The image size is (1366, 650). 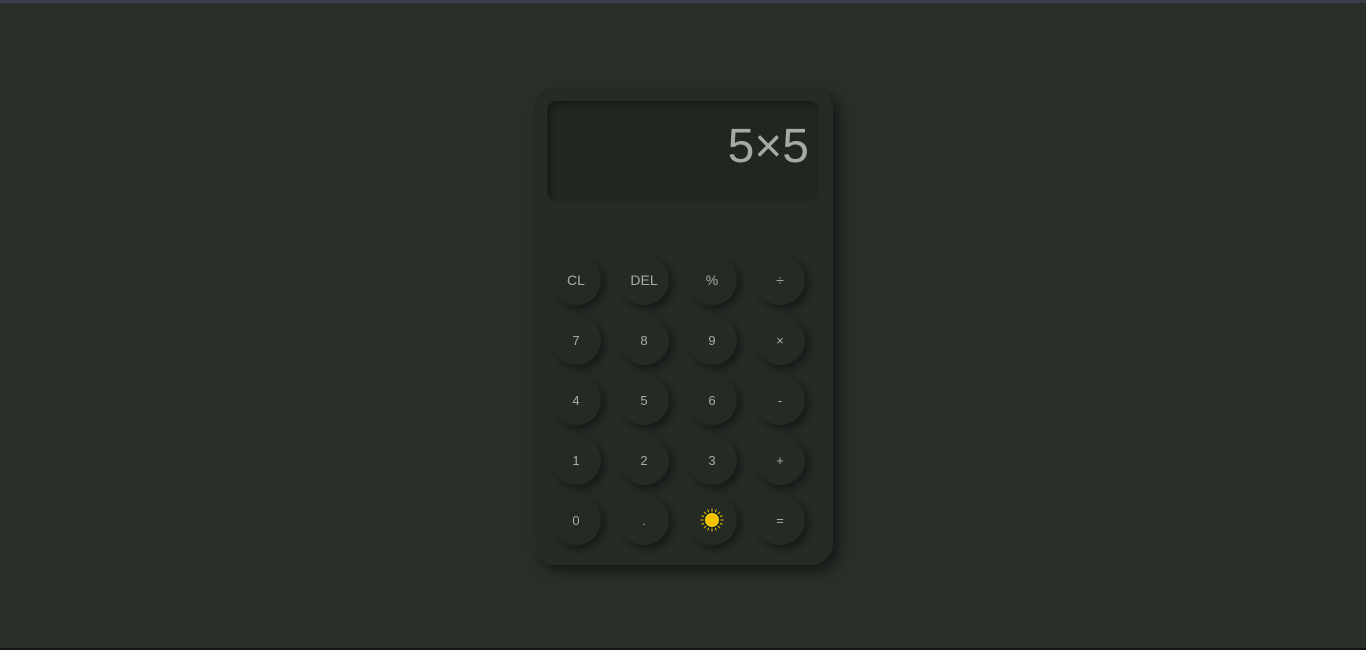 What do you see at coordinates (644, 520) in the screenshot?
I see `decimal-button: .` at bounding box center [644, 520].